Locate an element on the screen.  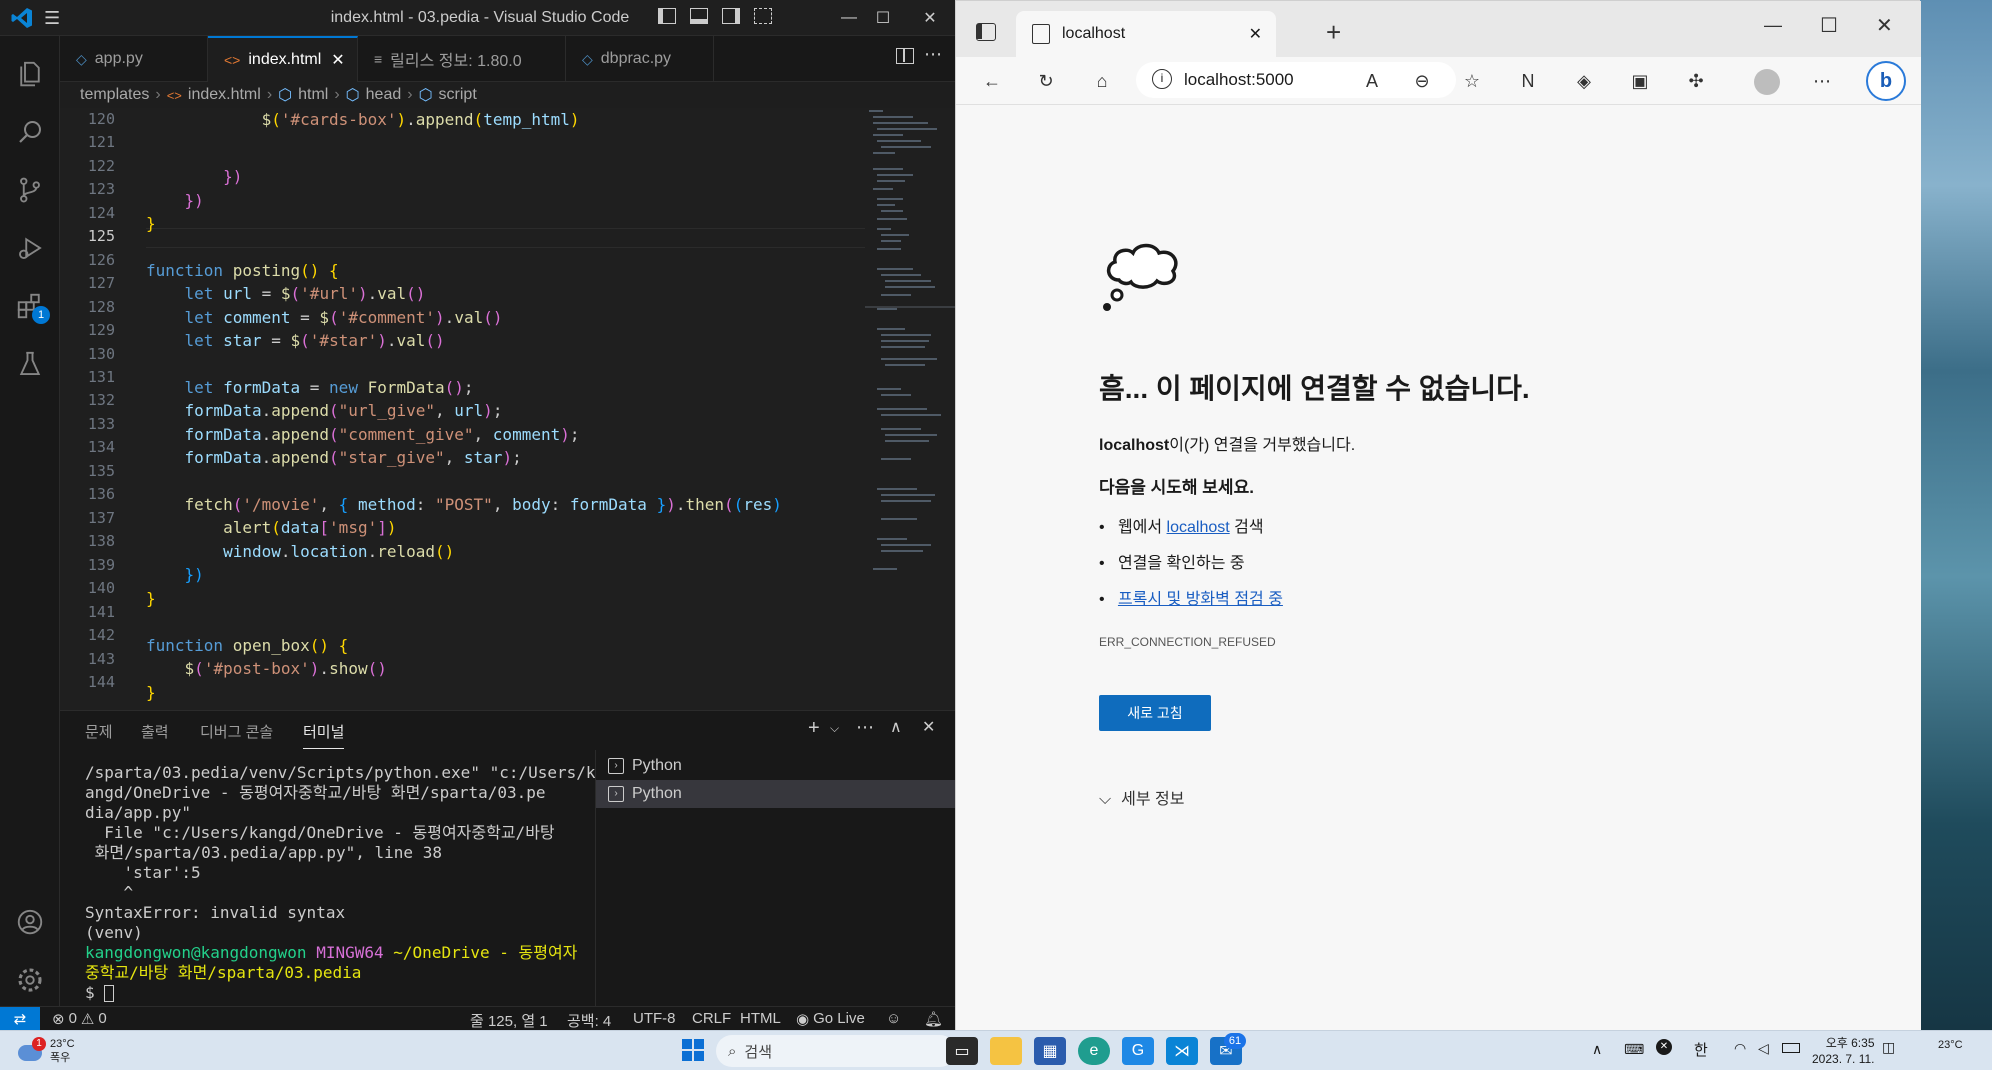
read-aloud-icon: A is located at coordinates (1372, 81).